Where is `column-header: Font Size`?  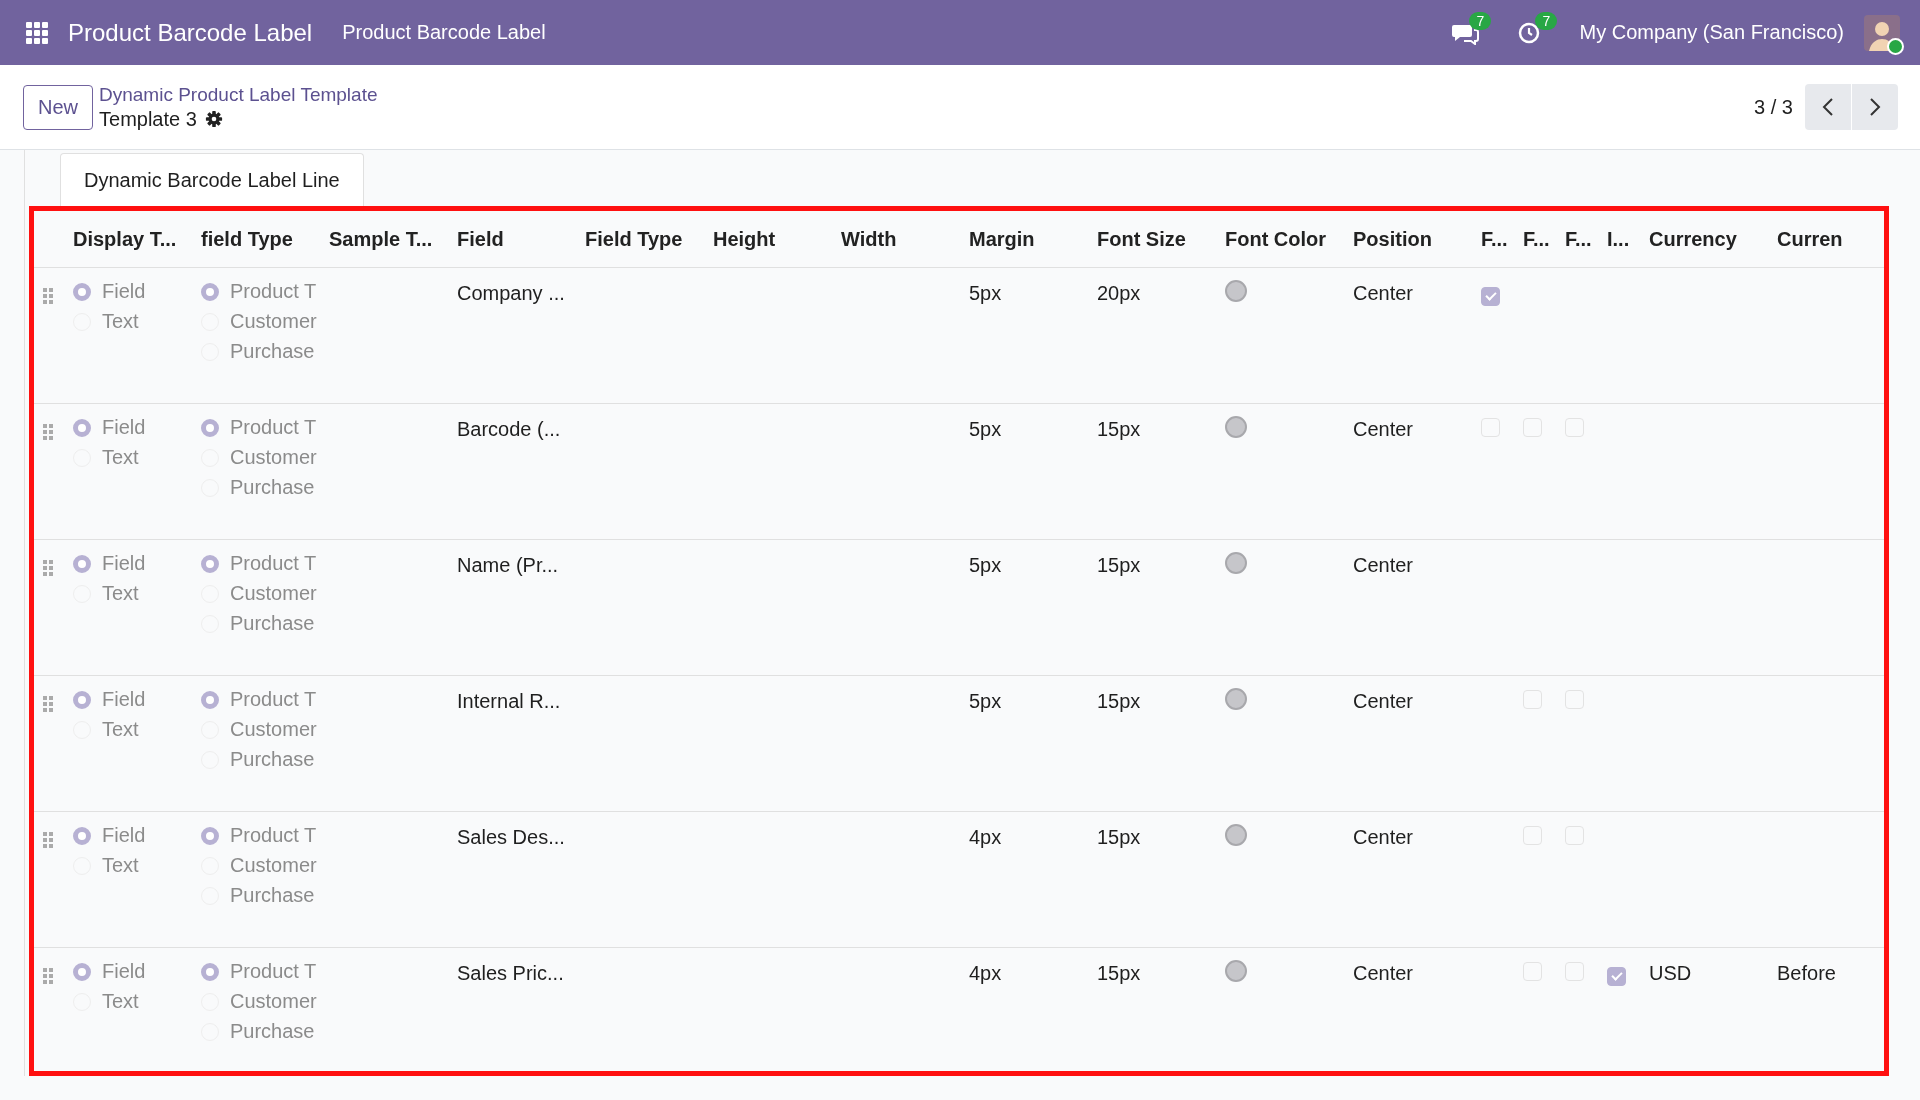
column-header: Font Size is located at coordinates (1161, 239).